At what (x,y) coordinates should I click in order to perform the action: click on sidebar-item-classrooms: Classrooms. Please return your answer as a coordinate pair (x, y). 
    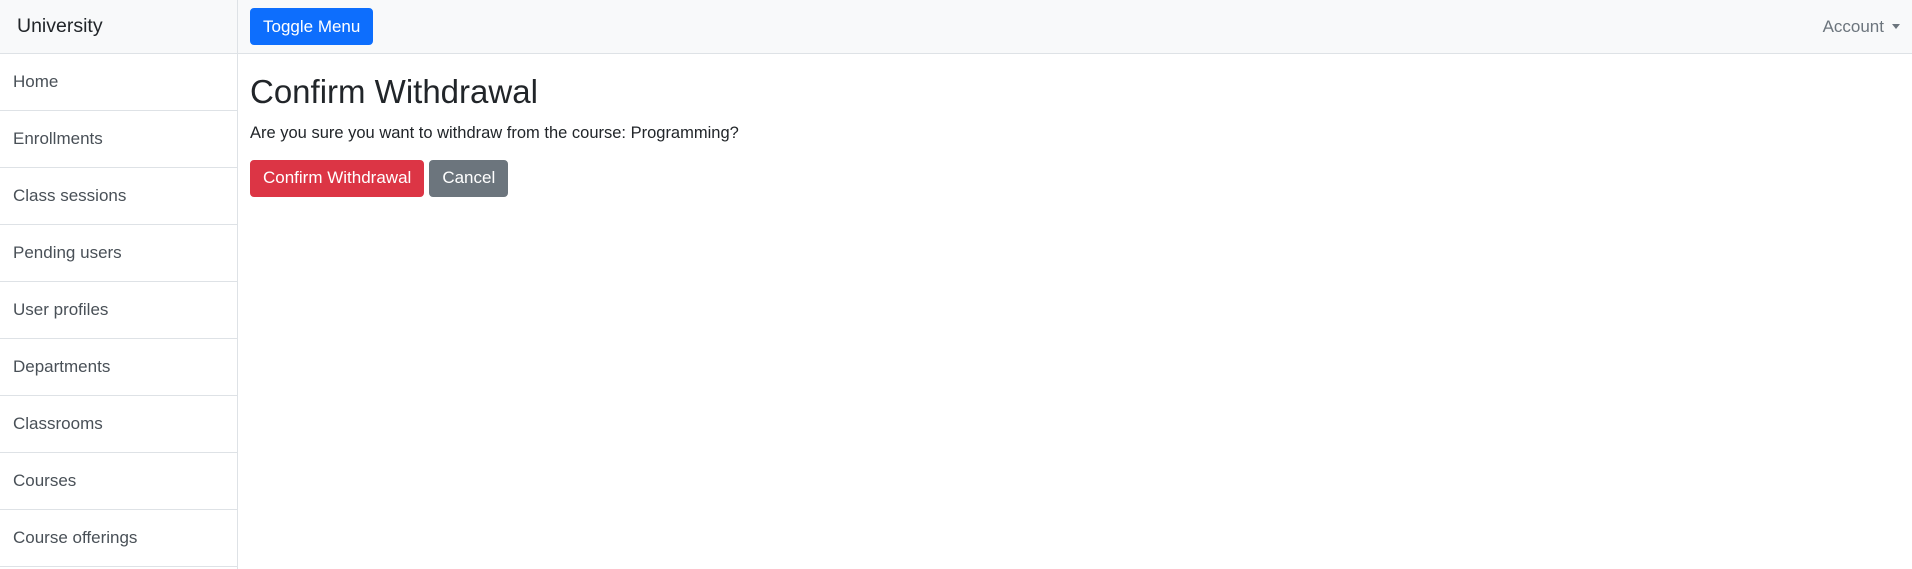
    Looking at the image, I should click on (118, 424).